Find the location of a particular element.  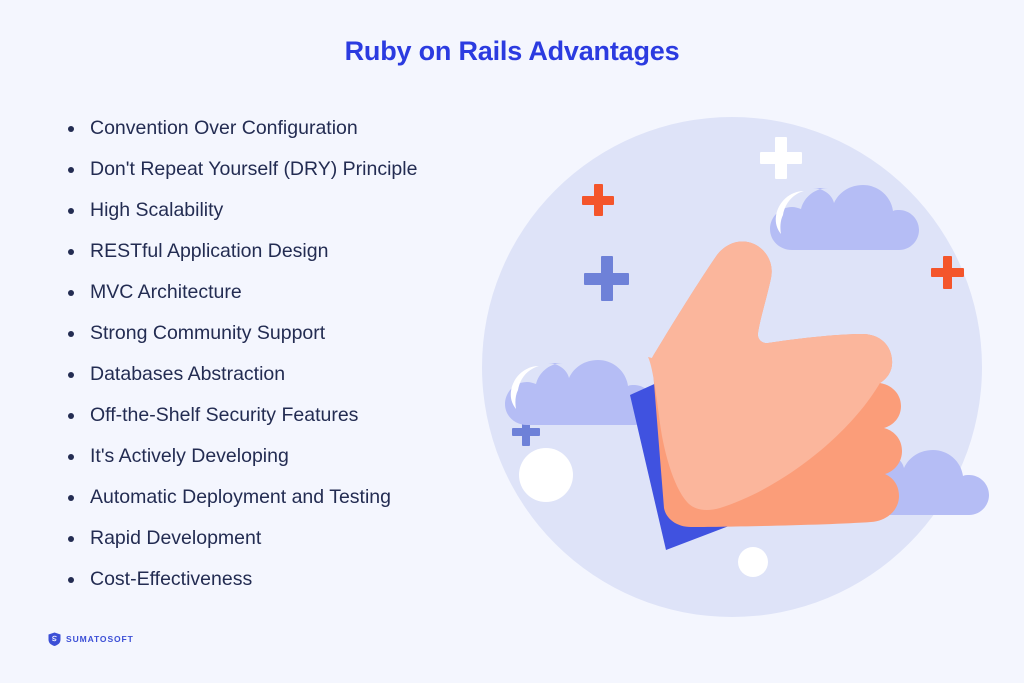

list-item-label: Rapid Development is located at coordinates (176, 538).